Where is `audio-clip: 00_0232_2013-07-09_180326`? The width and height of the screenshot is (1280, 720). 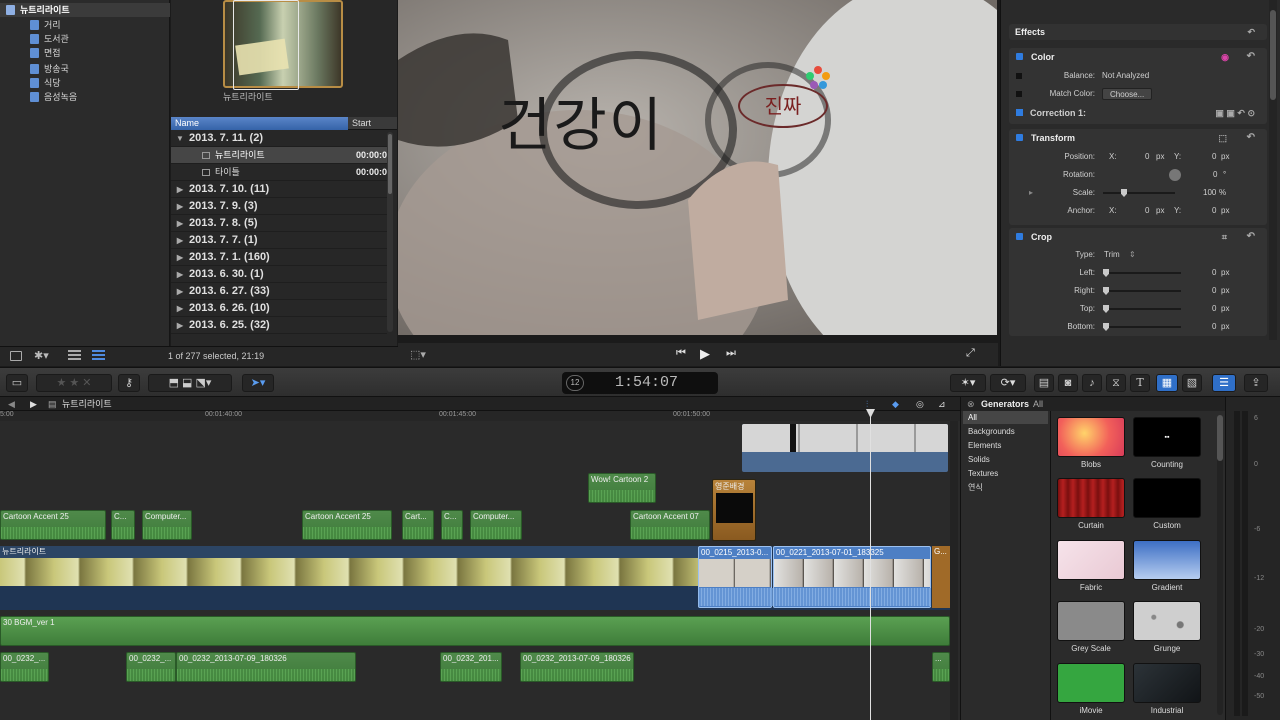
audio-clip: 00_0232_2013-07-09_180326 is located at coordinates (577, 667).